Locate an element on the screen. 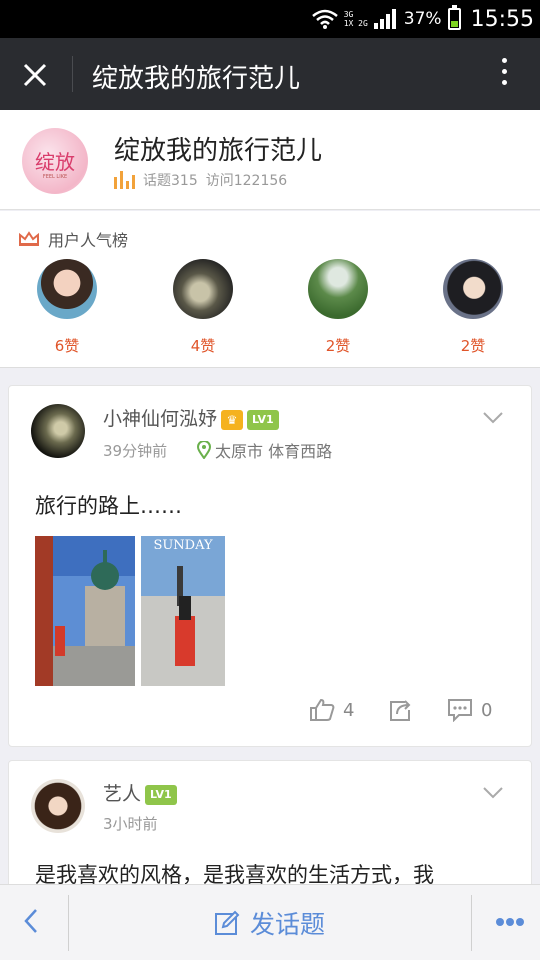 The width and height of the screenshot is (540, 960). post-photo is located at coordinates (85, 611).